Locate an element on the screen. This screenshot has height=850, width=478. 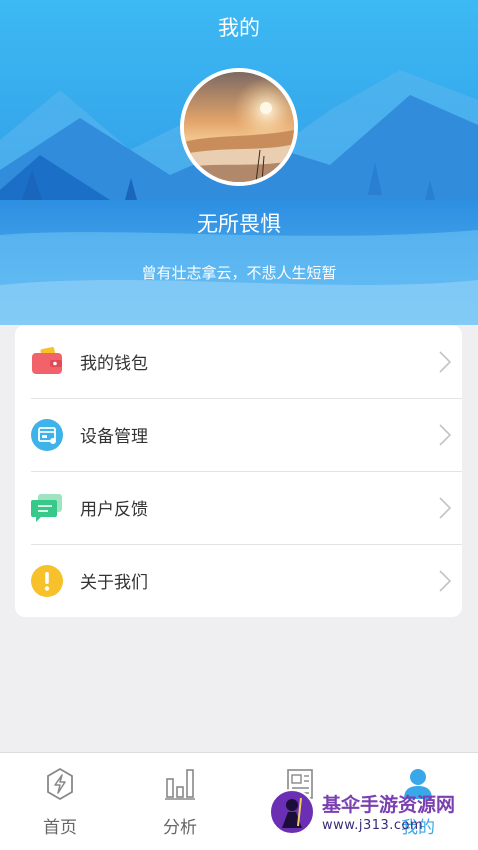
watermark: 基伞手游资源网 www.j313.com is located at coordinates (372, 816).